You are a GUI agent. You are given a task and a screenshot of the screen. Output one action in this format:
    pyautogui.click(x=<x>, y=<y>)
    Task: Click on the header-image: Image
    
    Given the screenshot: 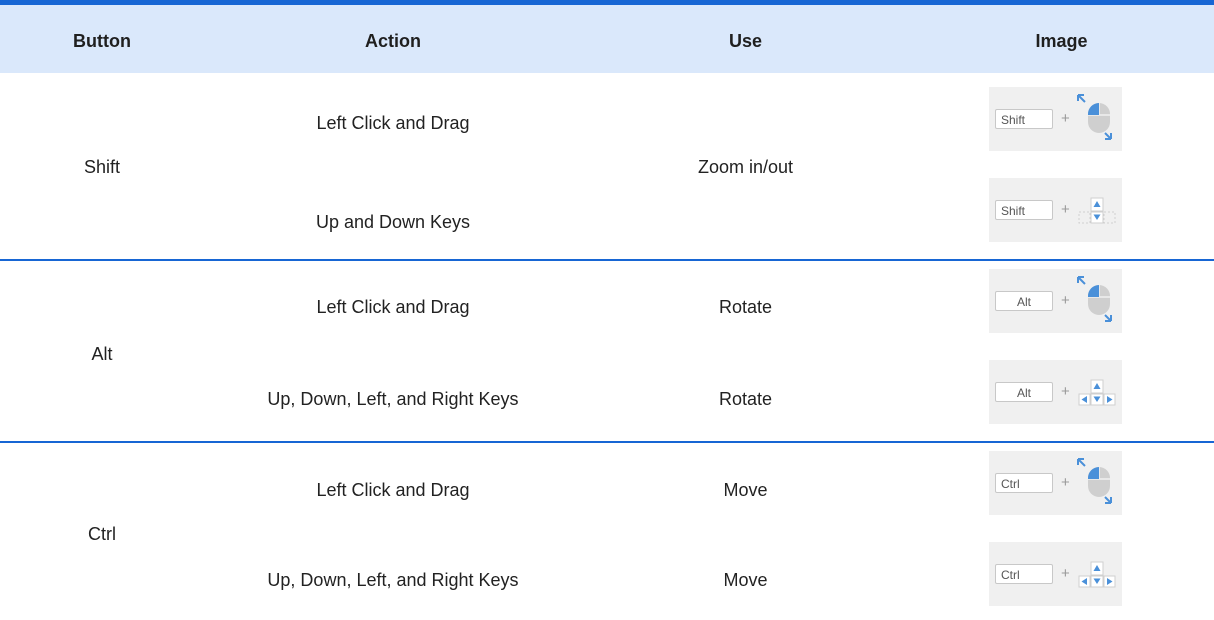 What is the action you would take?
    pyautogui.click(x=1061, y=41)
    